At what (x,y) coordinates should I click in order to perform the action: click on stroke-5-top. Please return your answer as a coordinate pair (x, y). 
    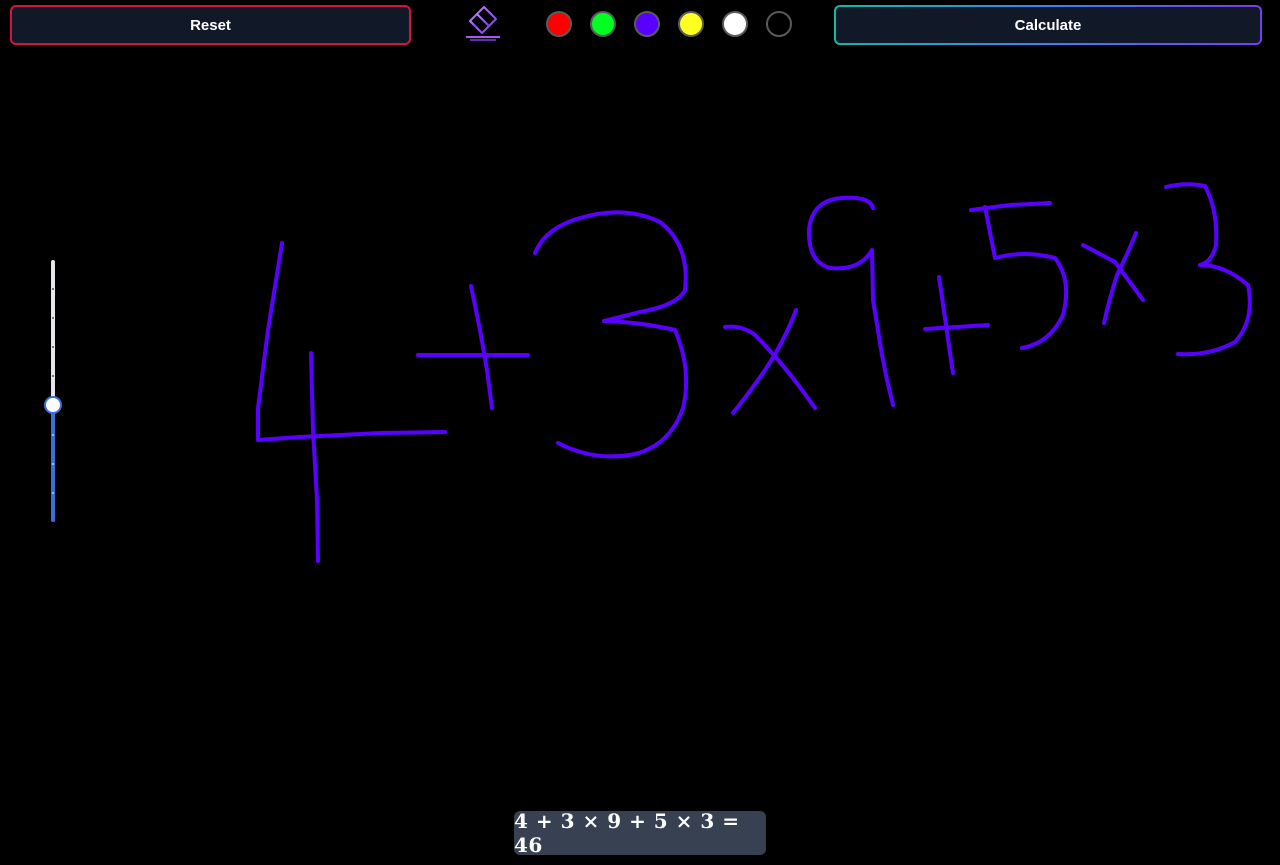
    Looking at the image, I should click on (1010, 206).